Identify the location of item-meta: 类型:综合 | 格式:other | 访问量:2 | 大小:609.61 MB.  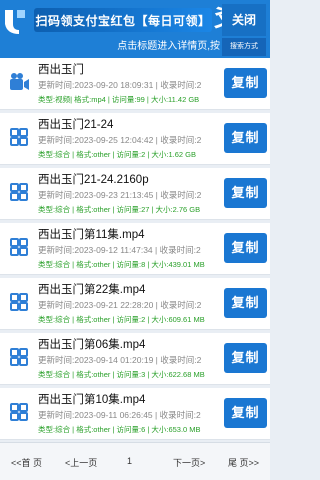
(121, 319).